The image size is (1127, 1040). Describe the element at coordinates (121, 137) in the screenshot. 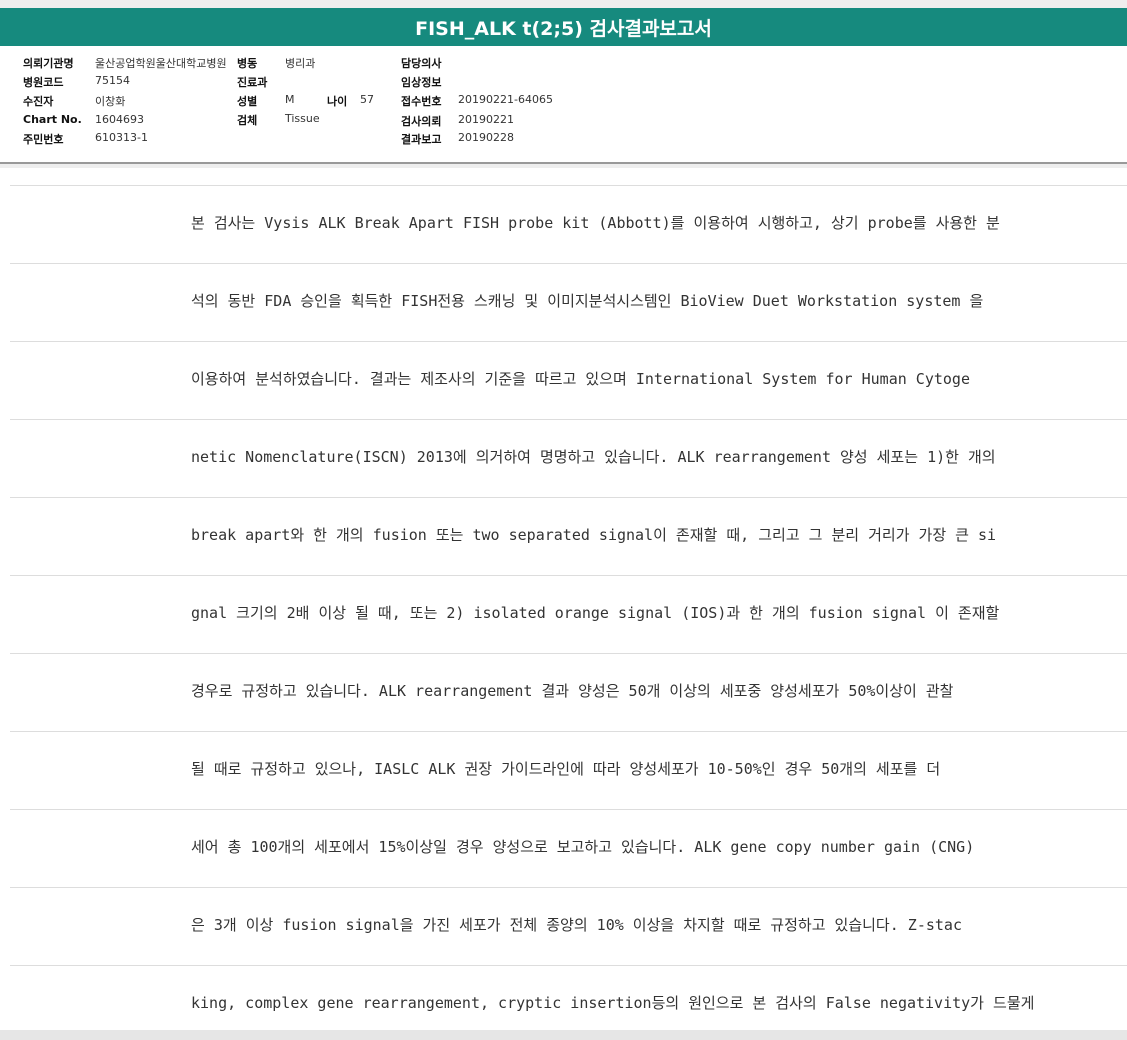

I see `id-no-value: 610313-1` at that location.